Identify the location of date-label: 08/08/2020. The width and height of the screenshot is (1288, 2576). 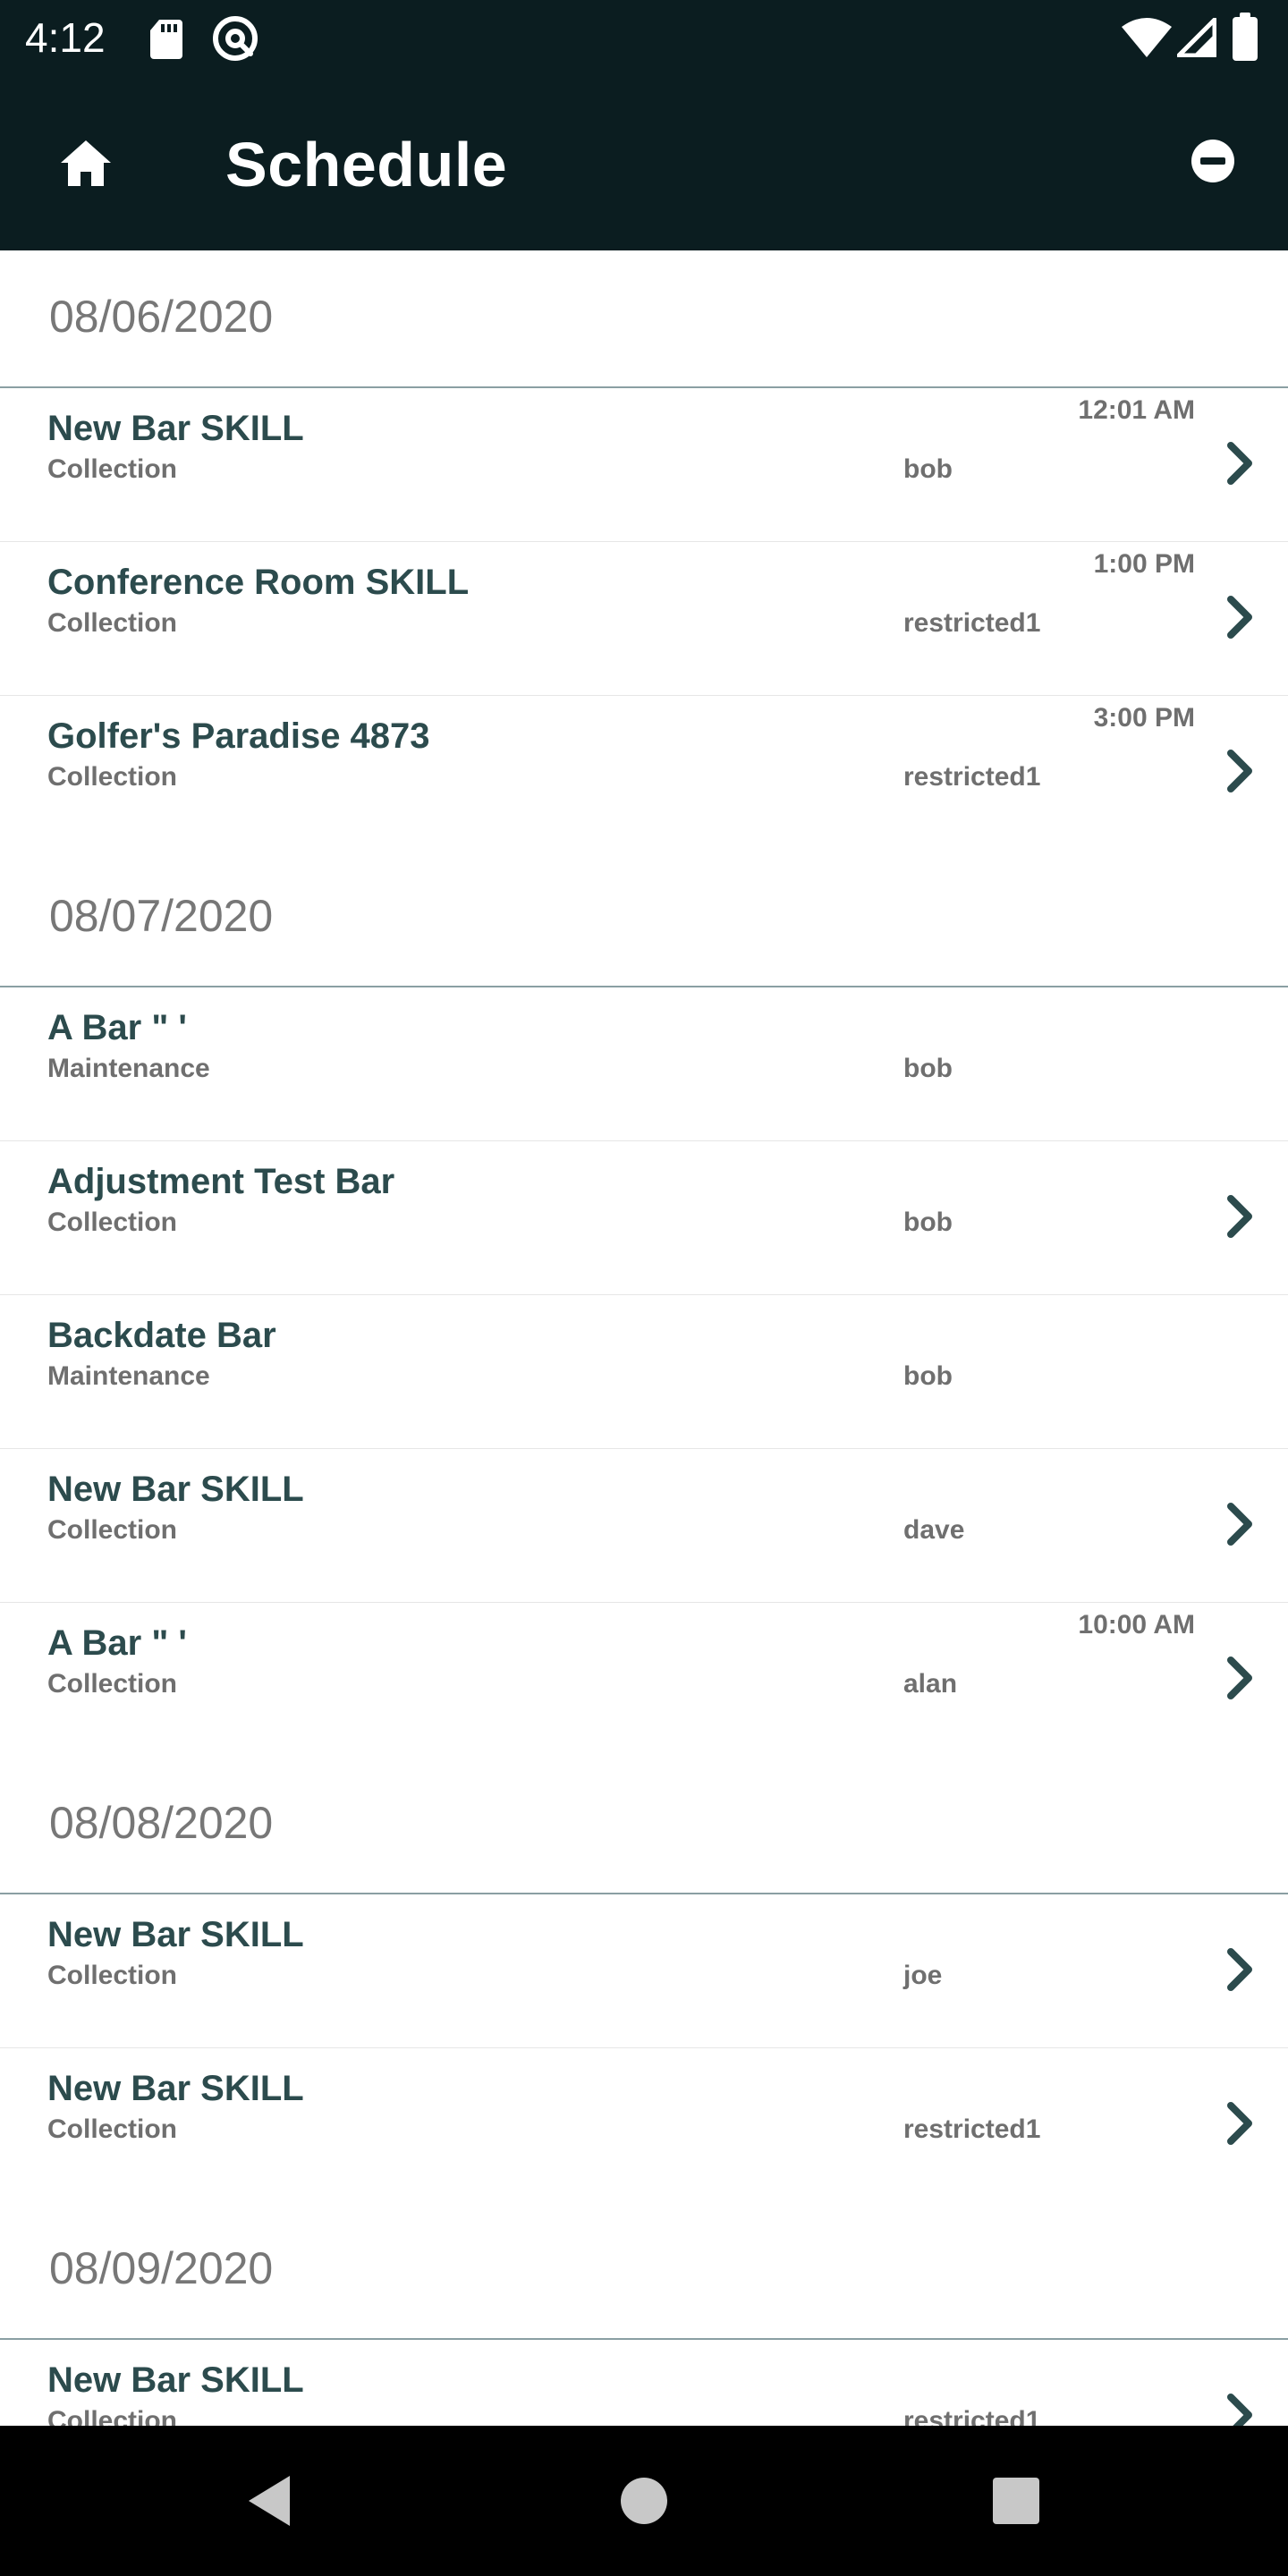
(161, 1823).